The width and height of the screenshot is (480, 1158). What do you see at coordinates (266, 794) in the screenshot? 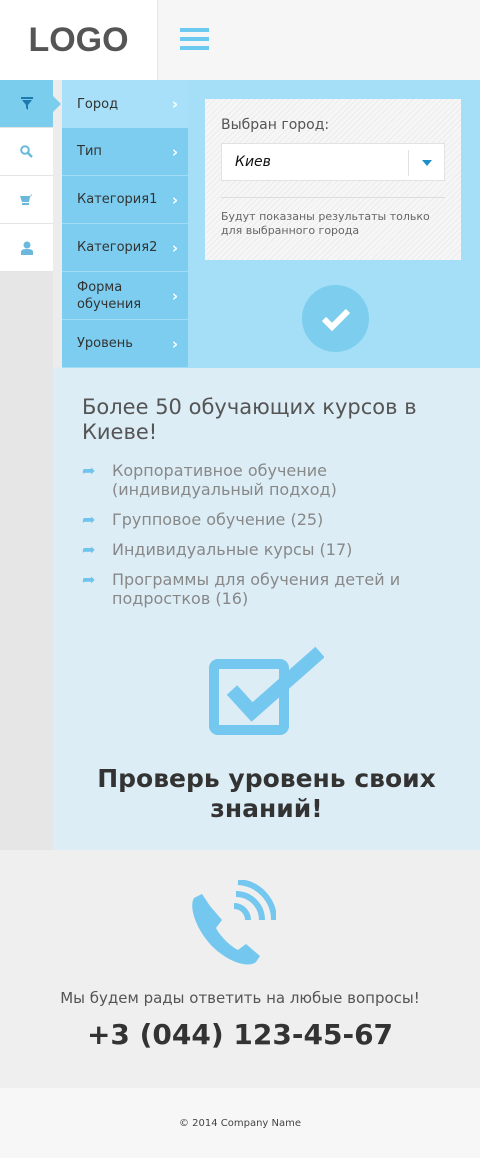
I see `test-knowledge-title: Проверь уровень своих знаний!` at bounding box center [266, 794].